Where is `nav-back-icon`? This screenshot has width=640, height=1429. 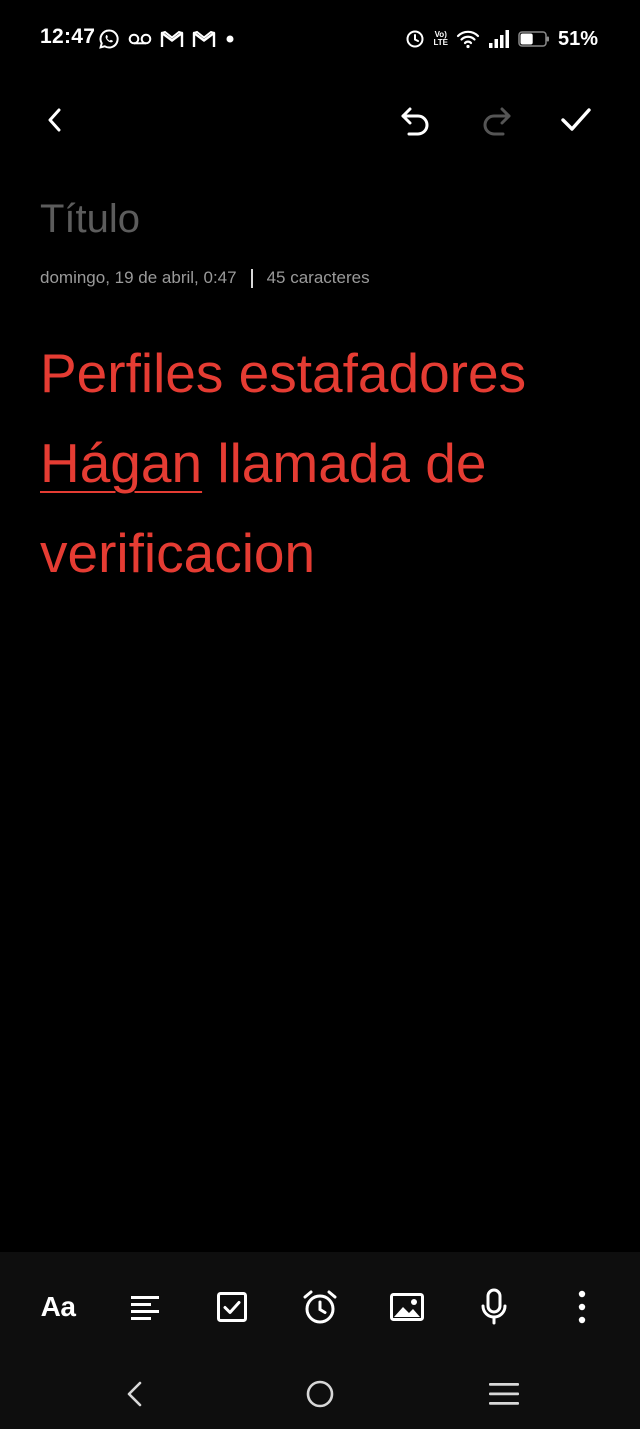
nav-back-icon is located at coordinates (134, 1394).